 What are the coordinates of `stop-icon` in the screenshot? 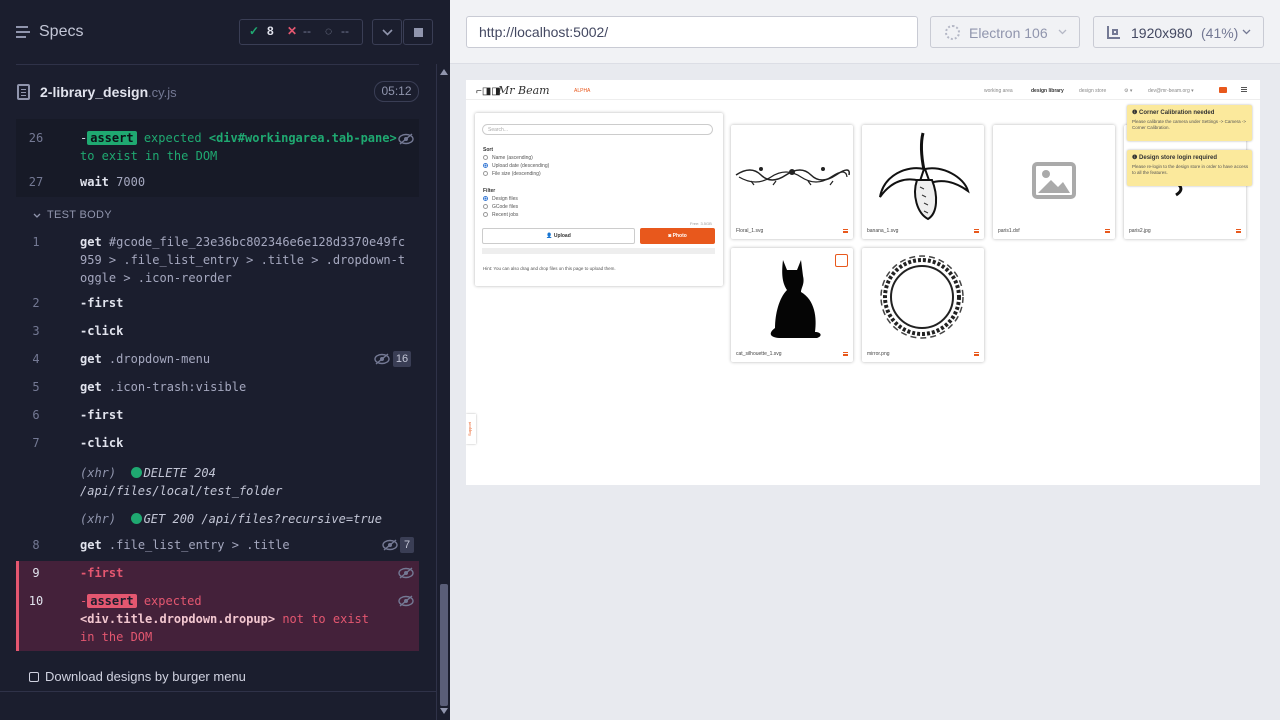 It's located at (418, 32).